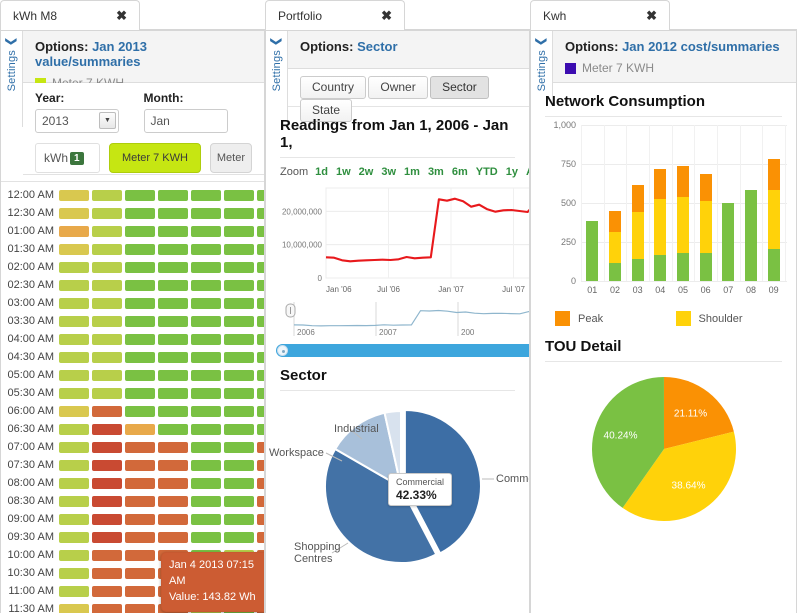  Describe the element at coordinates (282, 350) in the screenshot. I see `scrollbar-handle-left` at that location.